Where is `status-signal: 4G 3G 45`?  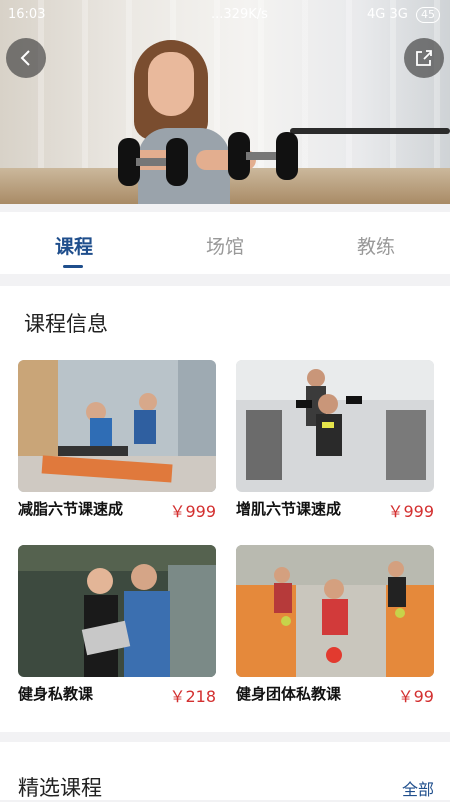
status-signal: 4G 3G 45 is located at coordinates (403, 15).